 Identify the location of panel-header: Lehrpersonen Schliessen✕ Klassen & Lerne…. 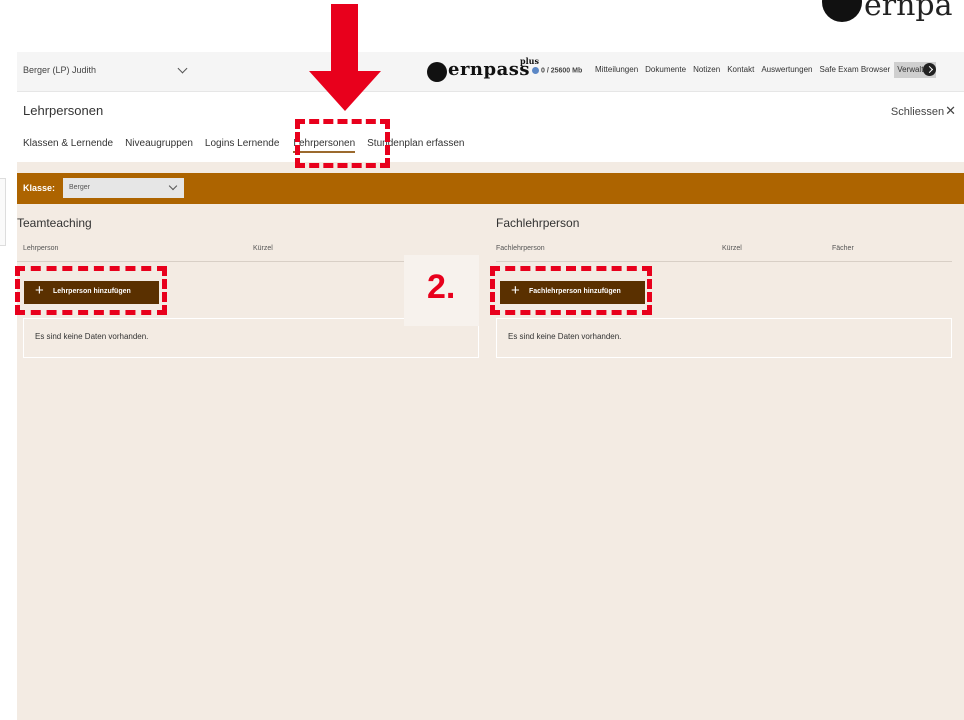
(490, 127).